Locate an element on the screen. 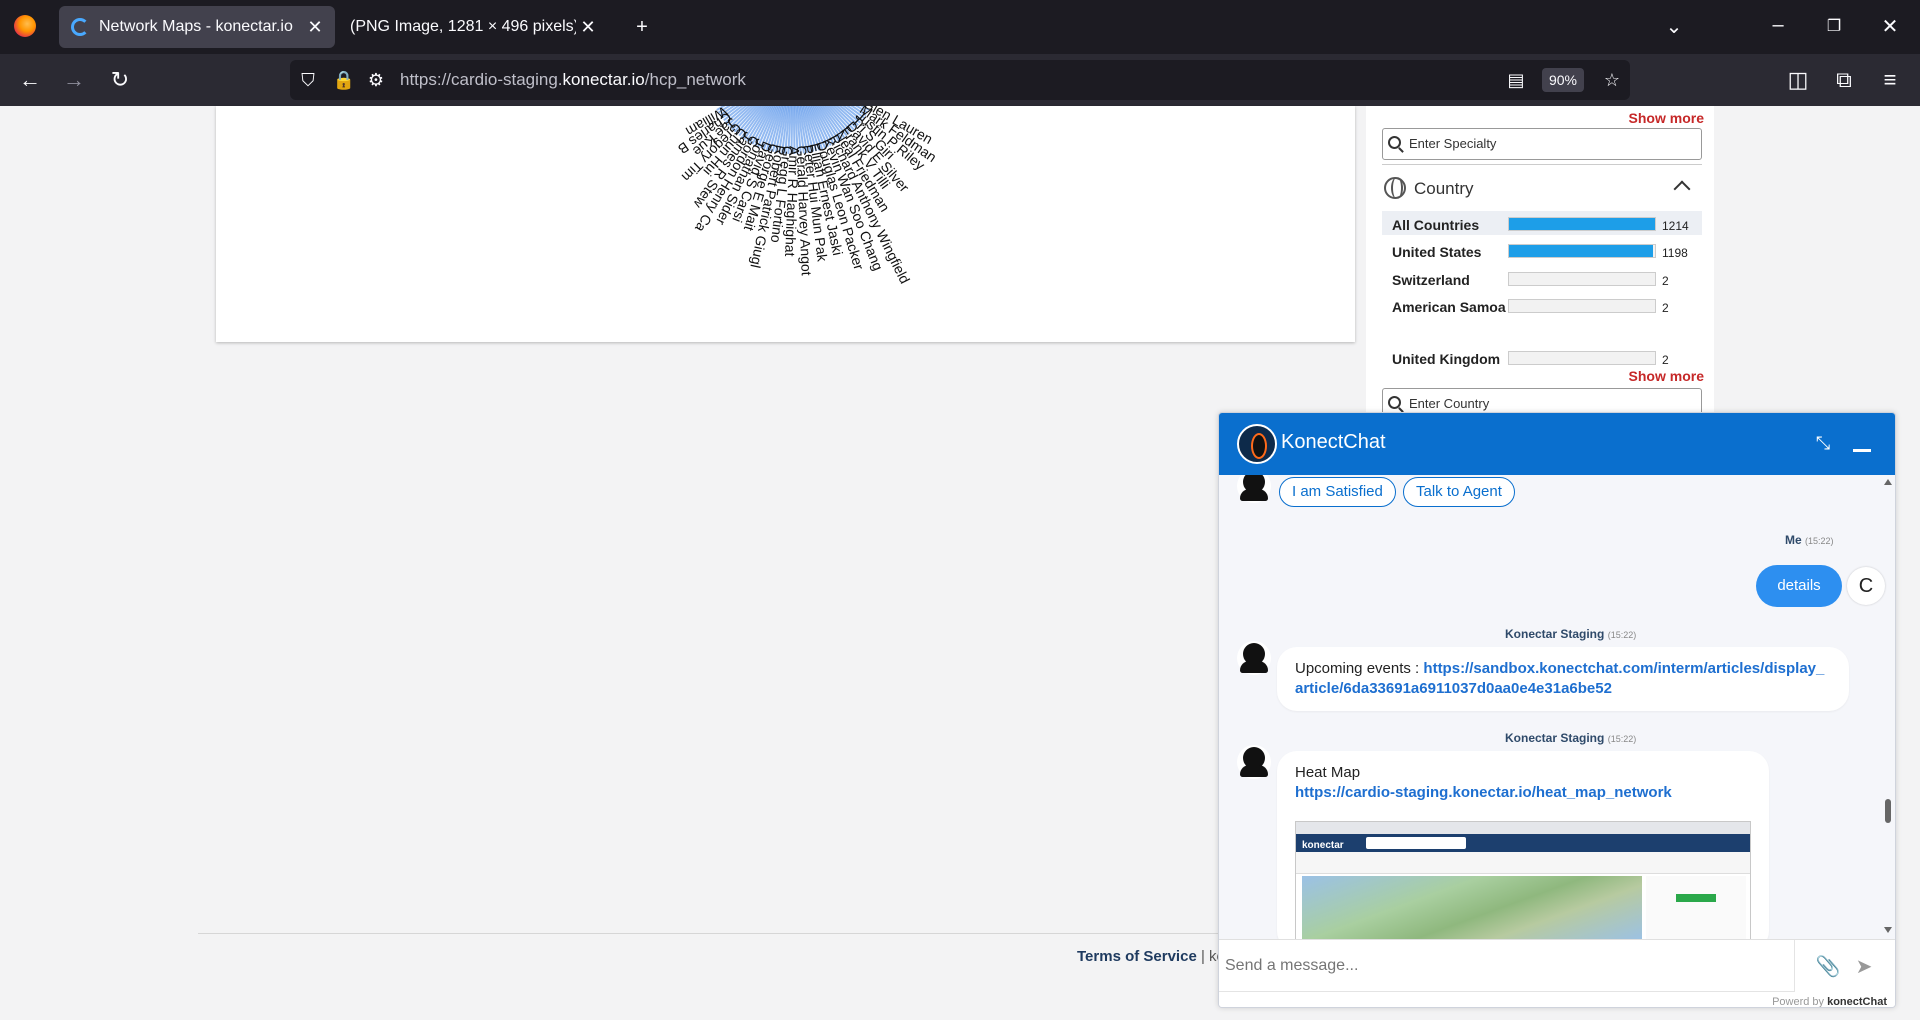 The width and height of the screenshot is (1920, 1020). country-row-united-states: United States 1198 is located at coordinates (1542, 250).